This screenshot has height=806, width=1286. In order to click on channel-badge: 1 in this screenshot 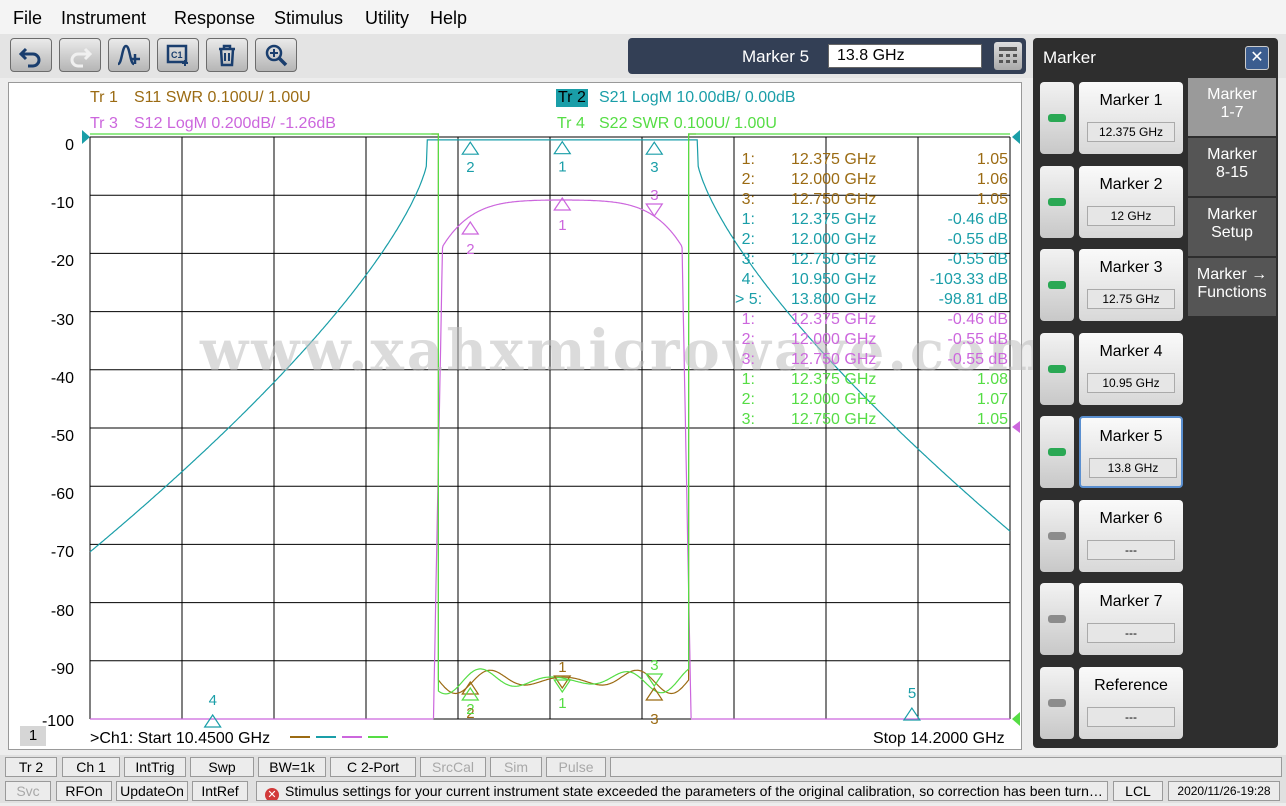, I will do `click(33, 736)`.